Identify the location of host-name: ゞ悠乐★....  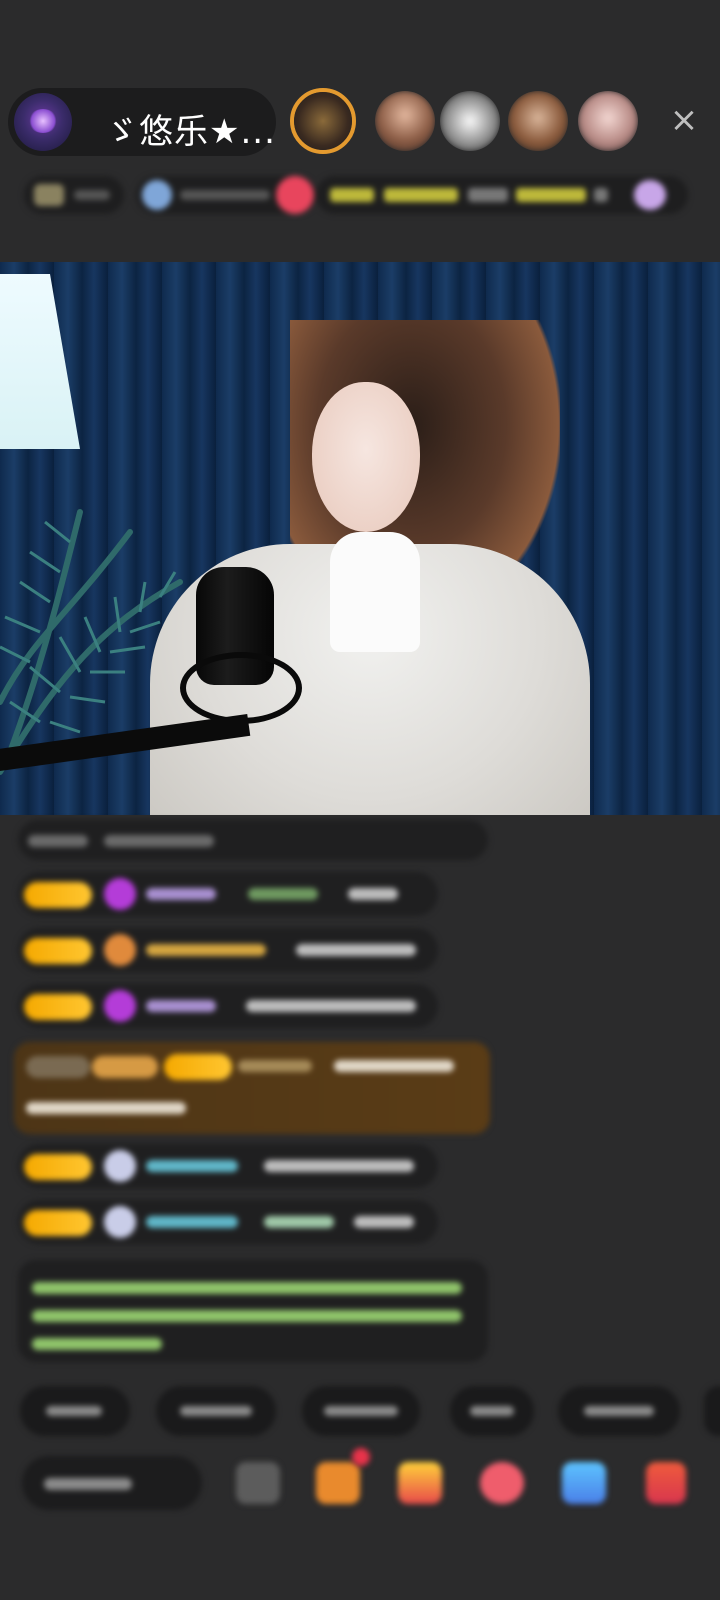
(190, 128).